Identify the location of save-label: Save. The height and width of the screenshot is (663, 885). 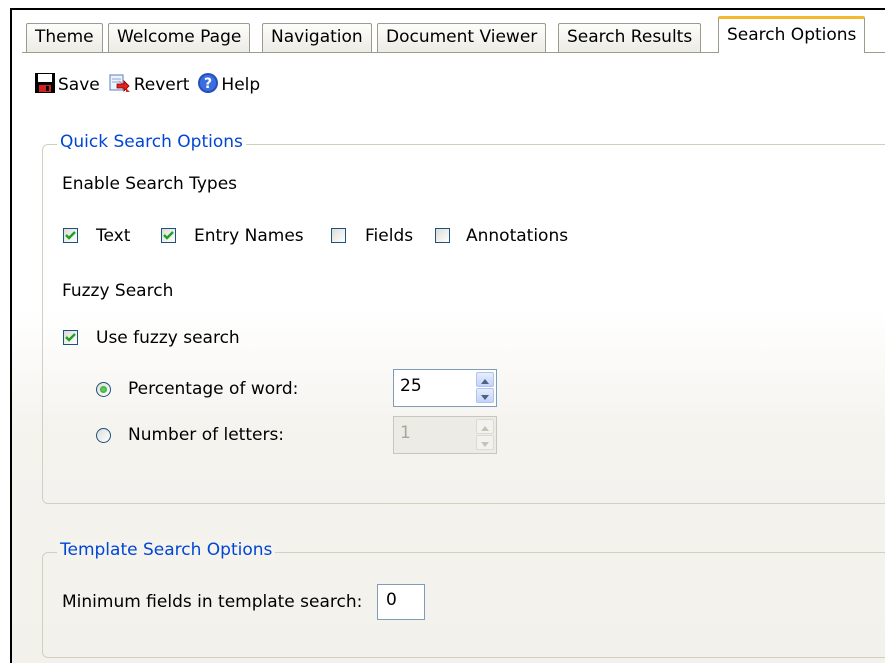
(79, 85).